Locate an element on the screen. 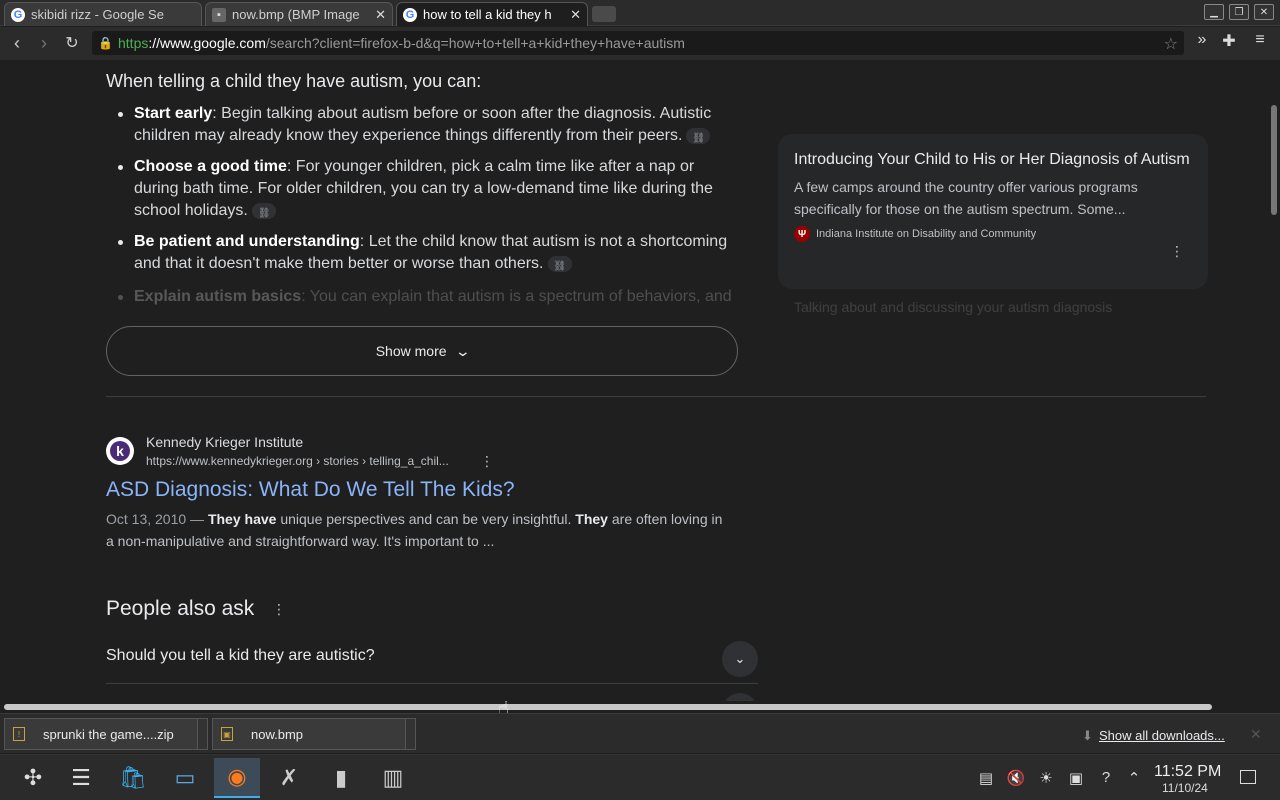 The image size is (1280, 800). result-title-link: ASD Diagnosis: What Do We Tell The Kids? is located at coordinates (310, 490).